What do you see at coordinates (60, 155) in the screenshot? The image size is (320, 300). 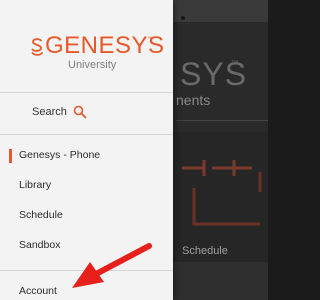 I see `nav-item-label: Genesys - Phone` at bounding box center [60, 155].